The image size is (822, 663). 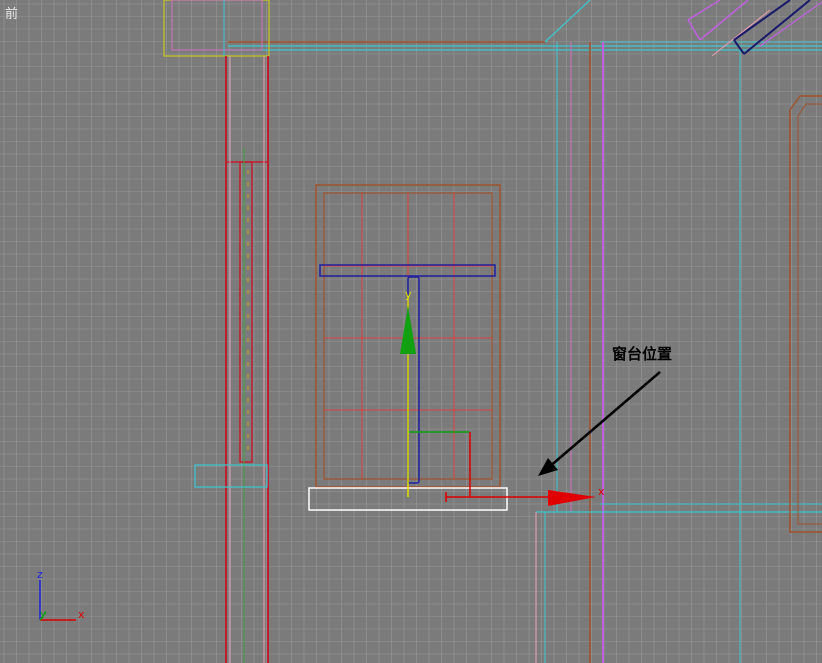 What do you see at coordinates (754, 28) in the screenshot?
I see `roof-beams` at bounding box center [754, 28].